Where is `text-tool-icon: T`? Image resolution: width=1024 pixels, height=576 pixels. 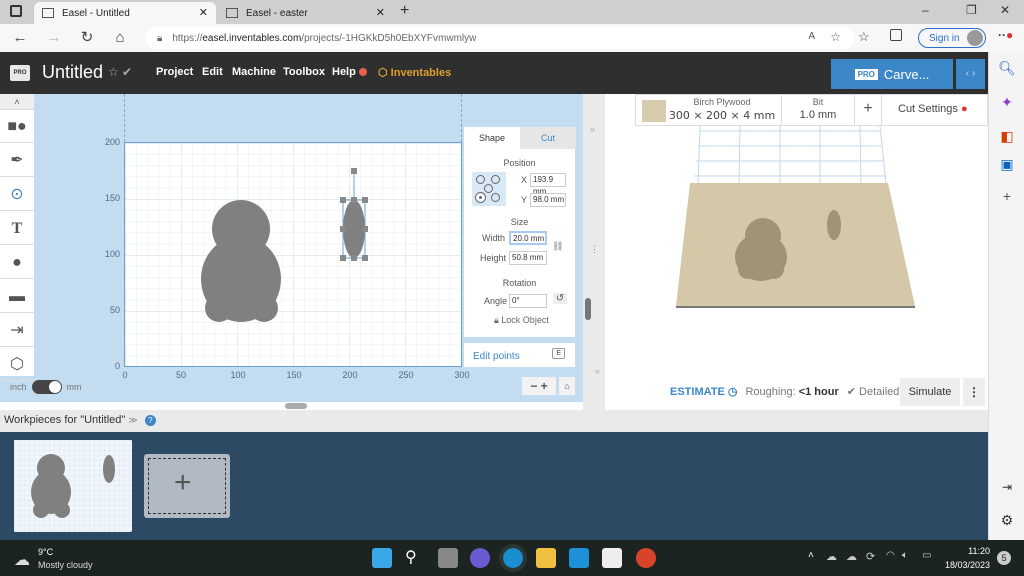
text-tool-icon: T is located at coordinates (17, 228).